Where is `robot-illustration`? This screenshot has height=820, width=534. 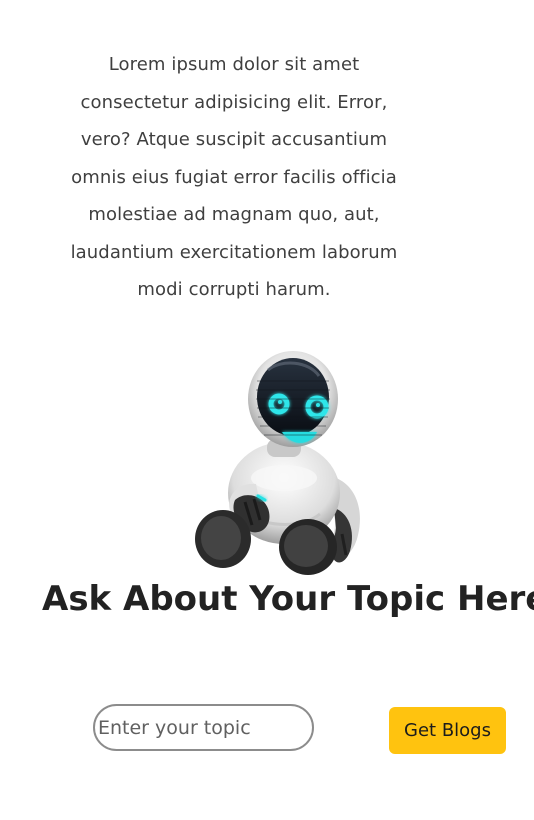 robot-illustration is located at coordinates (283, 464).